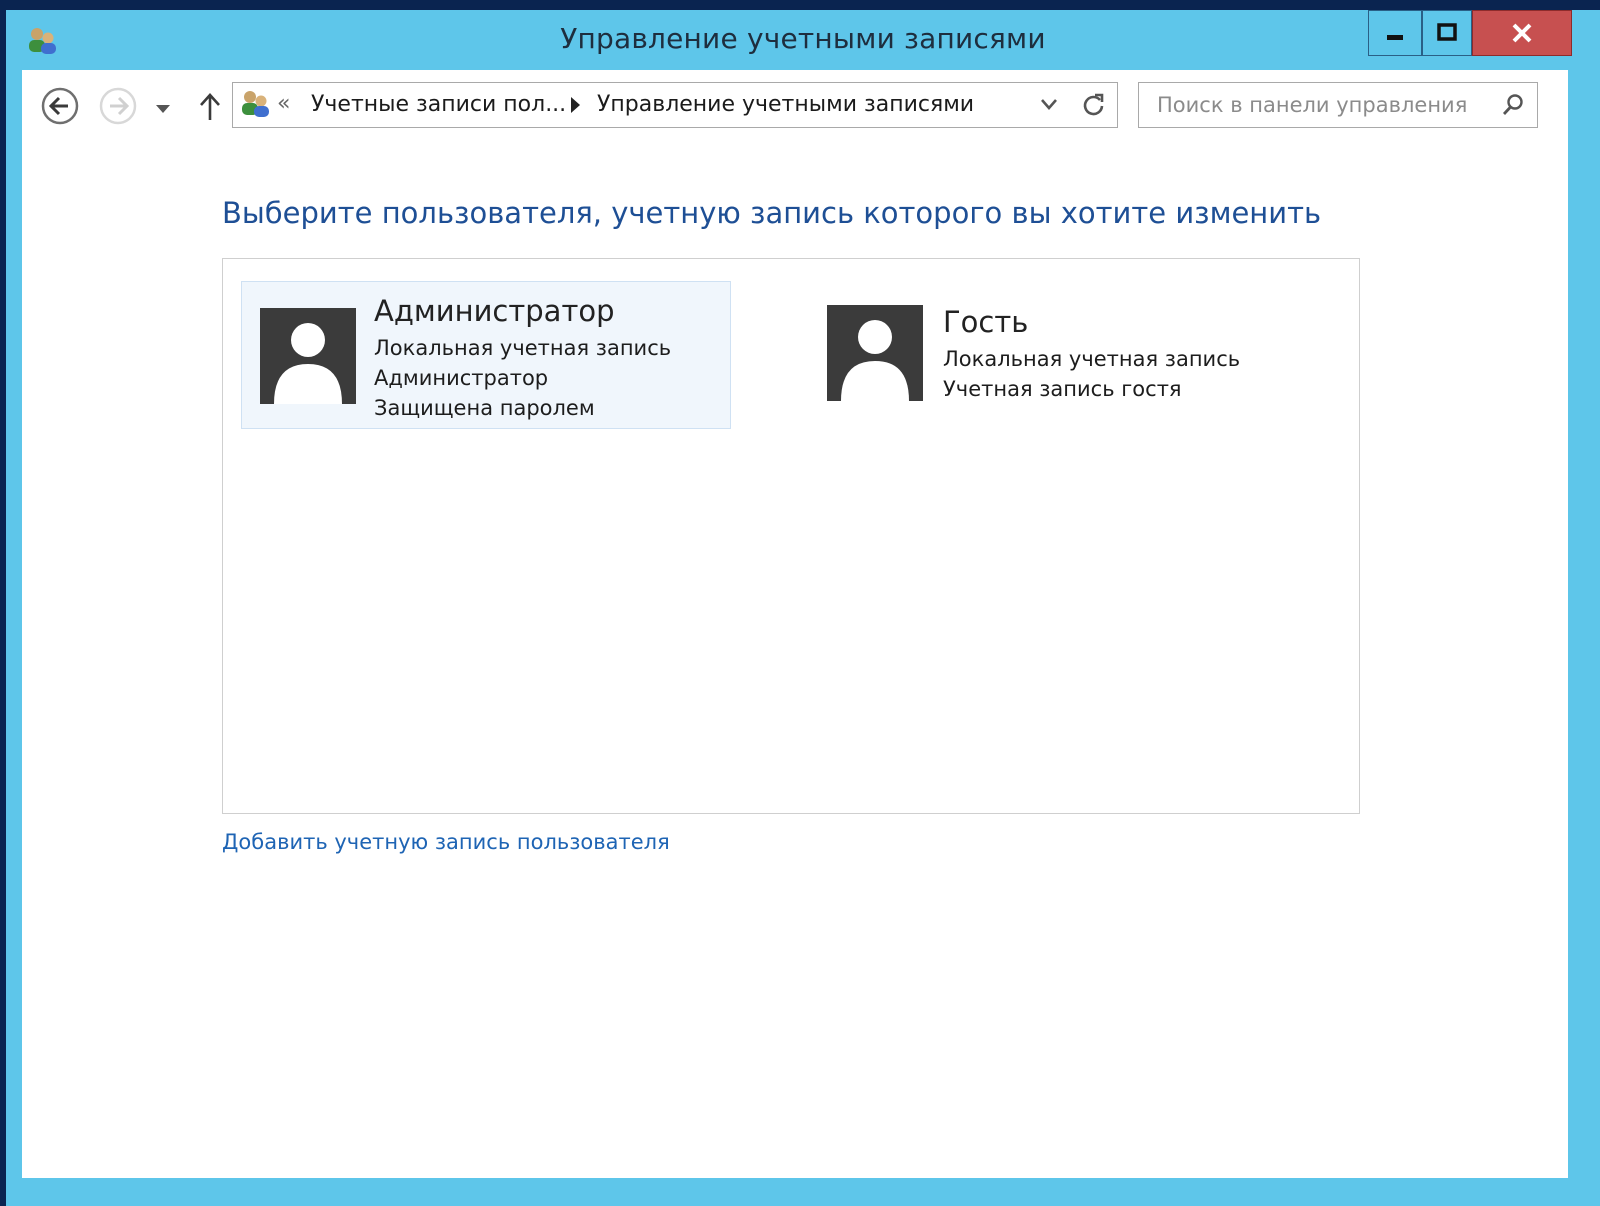  Describe the element at coordinates (461, 378) in the screenshot. I see `account-role: Администратор` at that location.